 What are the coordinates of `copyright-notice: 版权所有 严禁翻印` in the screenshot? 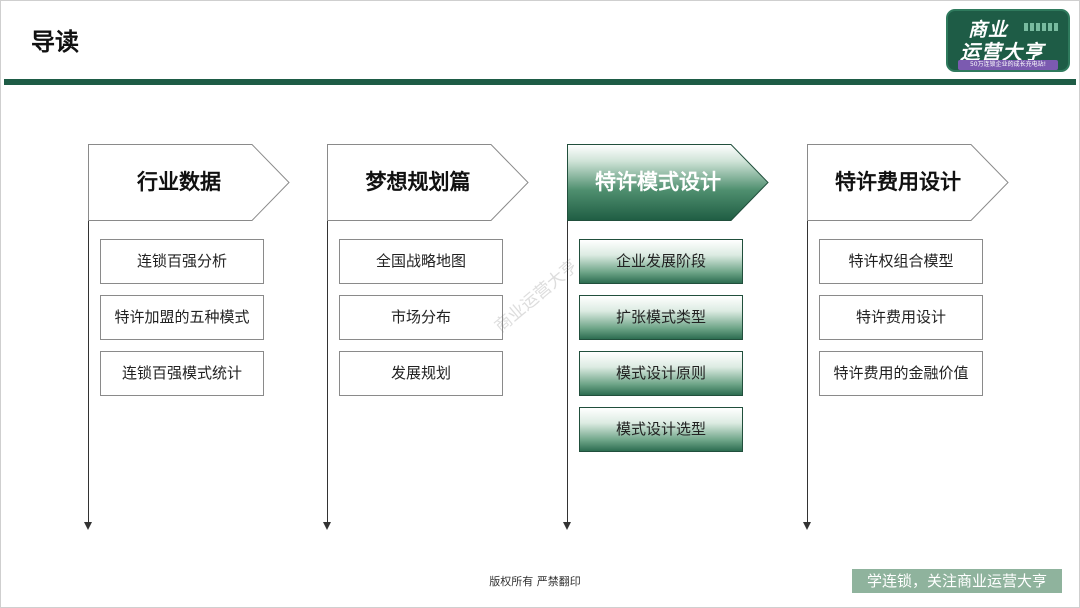 It's located at (535, 581).